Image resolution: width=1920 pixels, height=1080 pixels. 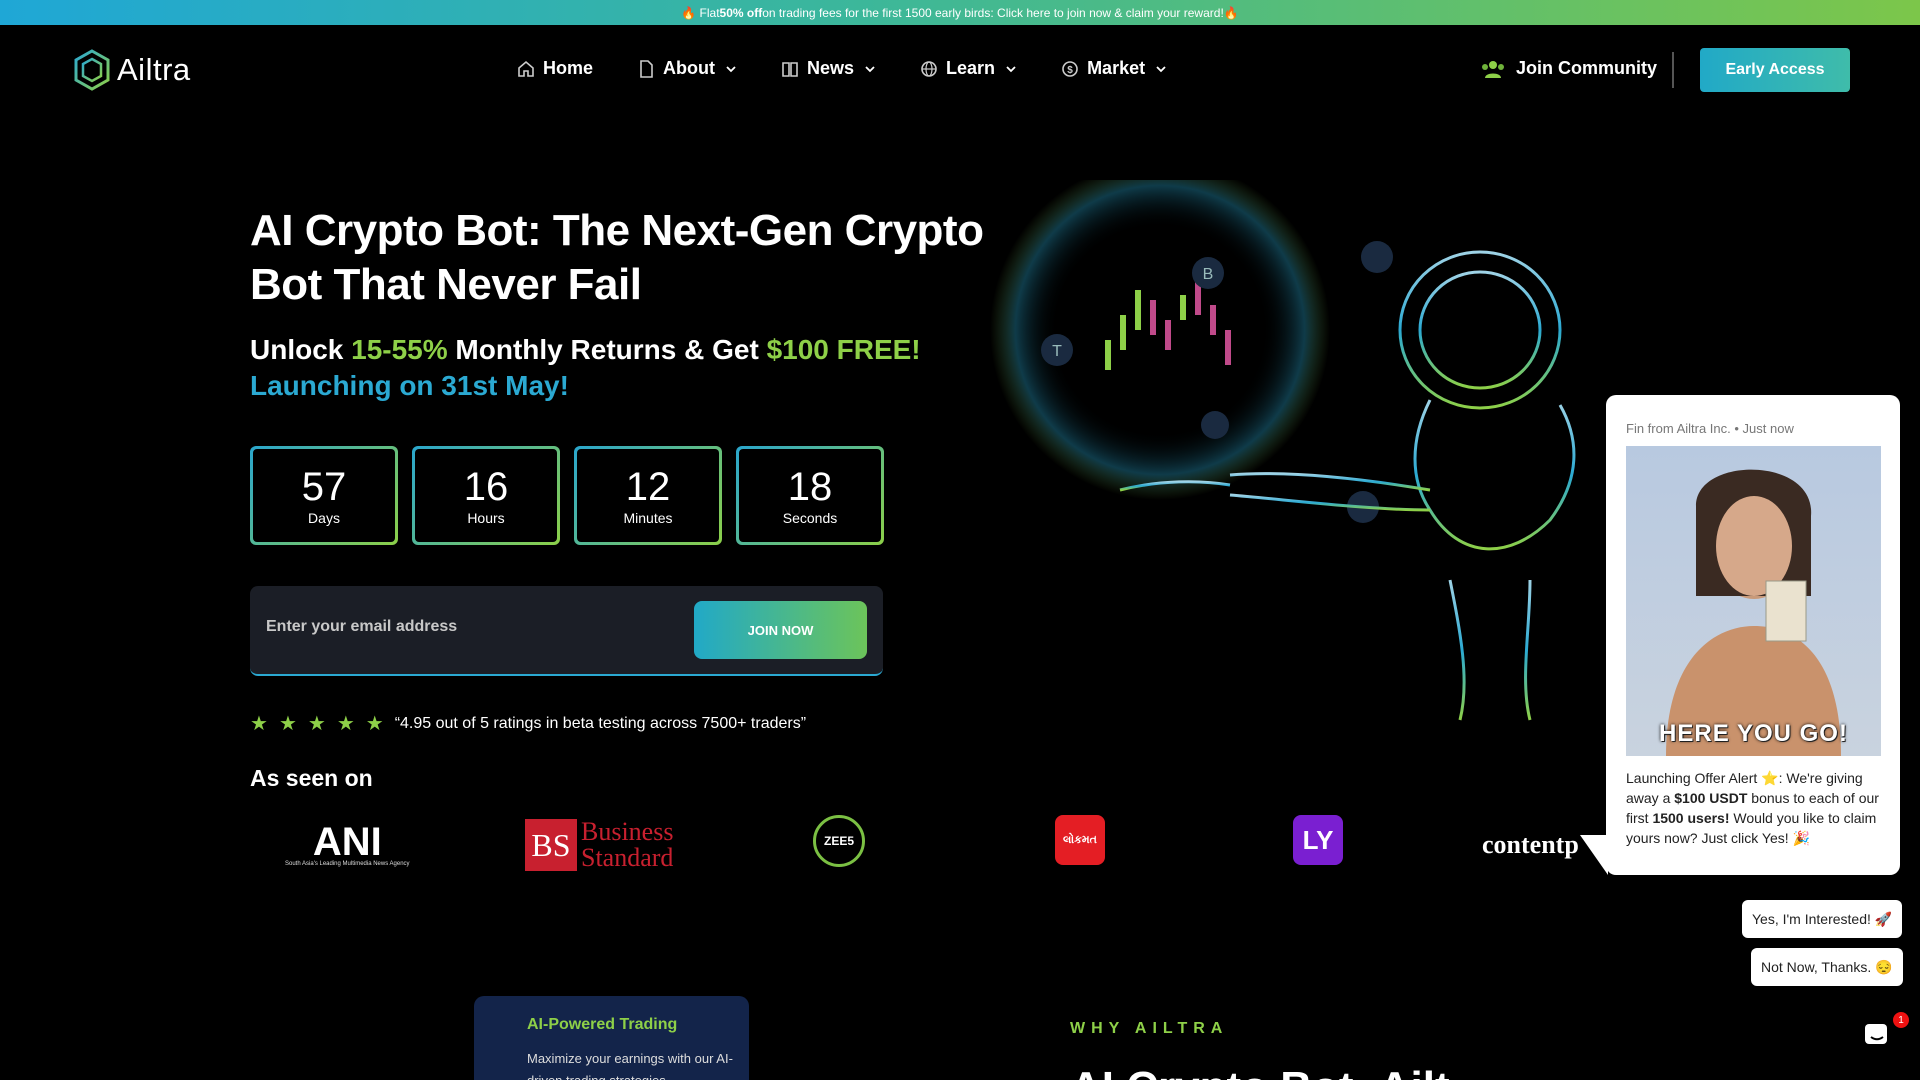 I want to click on main-nav: Home About News Learn $ Market, so click(x=864, y=68).